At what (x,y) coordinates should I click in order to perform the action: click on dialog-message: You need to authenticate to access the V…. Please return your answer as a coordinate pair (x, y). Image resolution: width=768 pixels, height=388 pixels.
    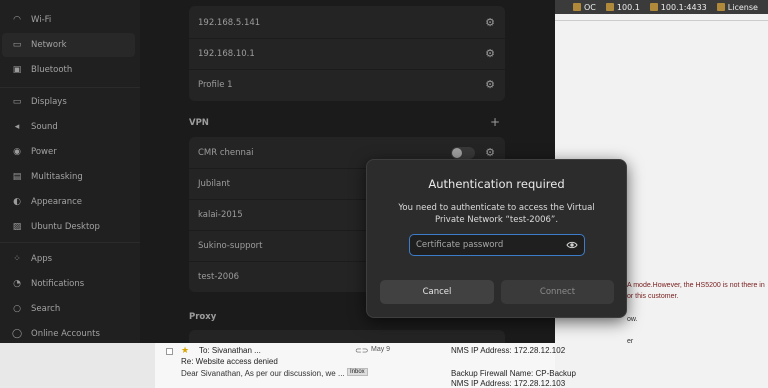
    Looking at the image, I should click on (496, 214).